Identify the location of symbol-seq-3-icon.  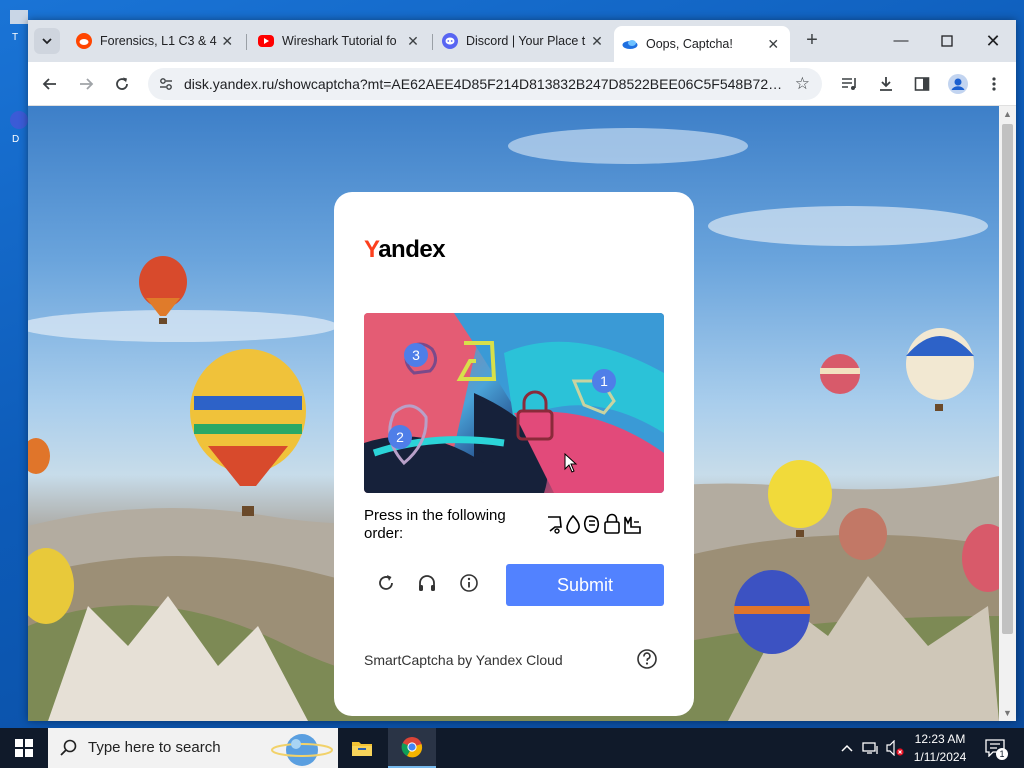
(591, 524).